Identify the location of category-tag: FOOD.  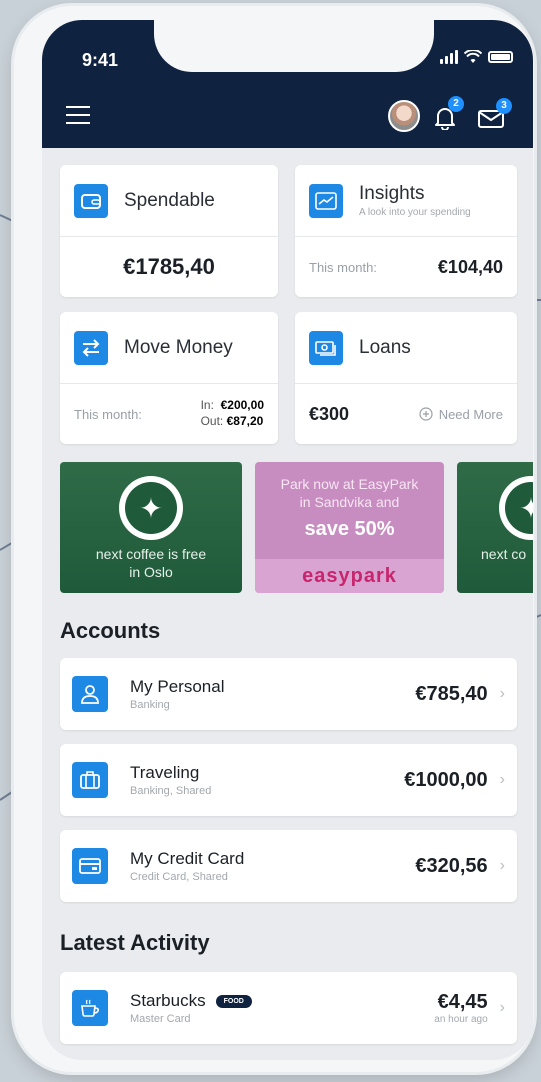
(233, 1002).